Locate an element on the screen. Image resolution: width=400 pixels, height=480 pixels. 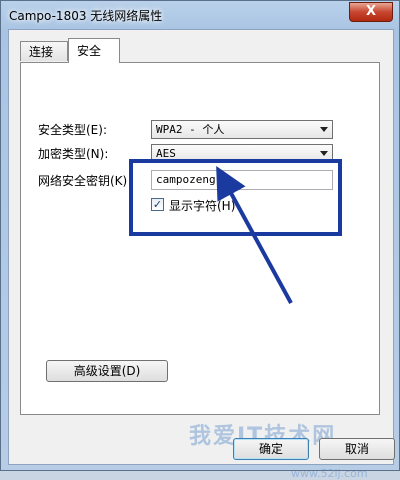
annotation-arrow-icon is located at coordinates (254, 234).